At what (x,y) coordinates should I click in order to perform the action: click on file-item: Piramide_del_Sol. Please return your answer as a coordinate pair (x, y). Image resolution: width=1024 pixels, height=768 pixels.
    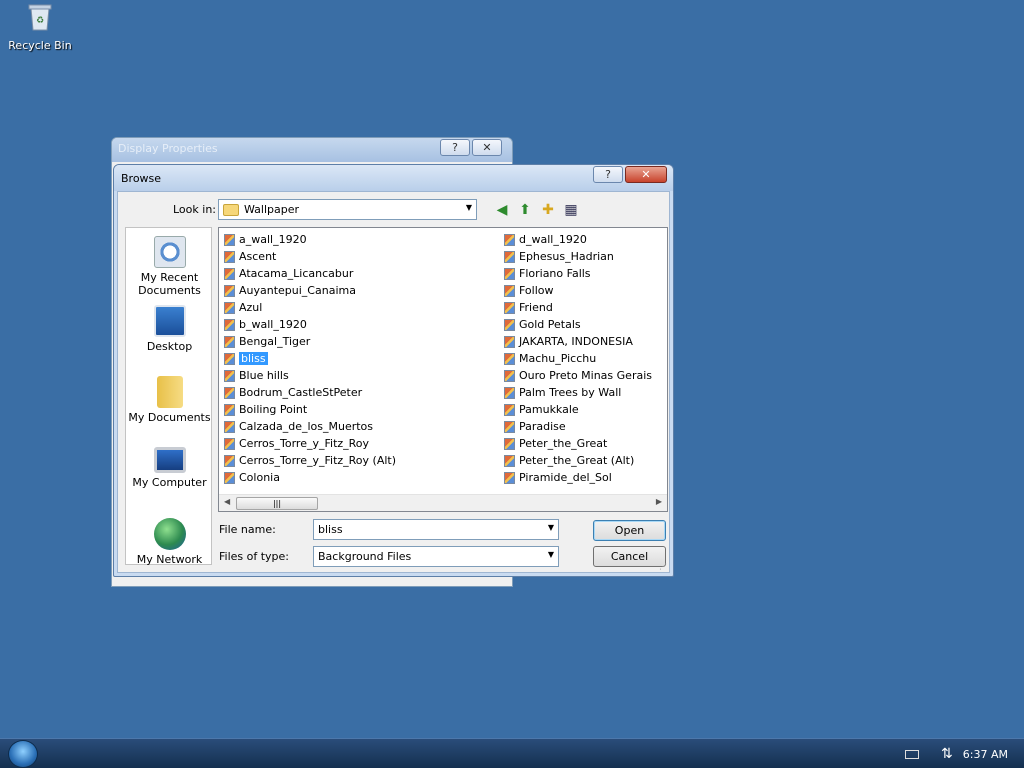
    Looking at the image, I should click on (576, 477).